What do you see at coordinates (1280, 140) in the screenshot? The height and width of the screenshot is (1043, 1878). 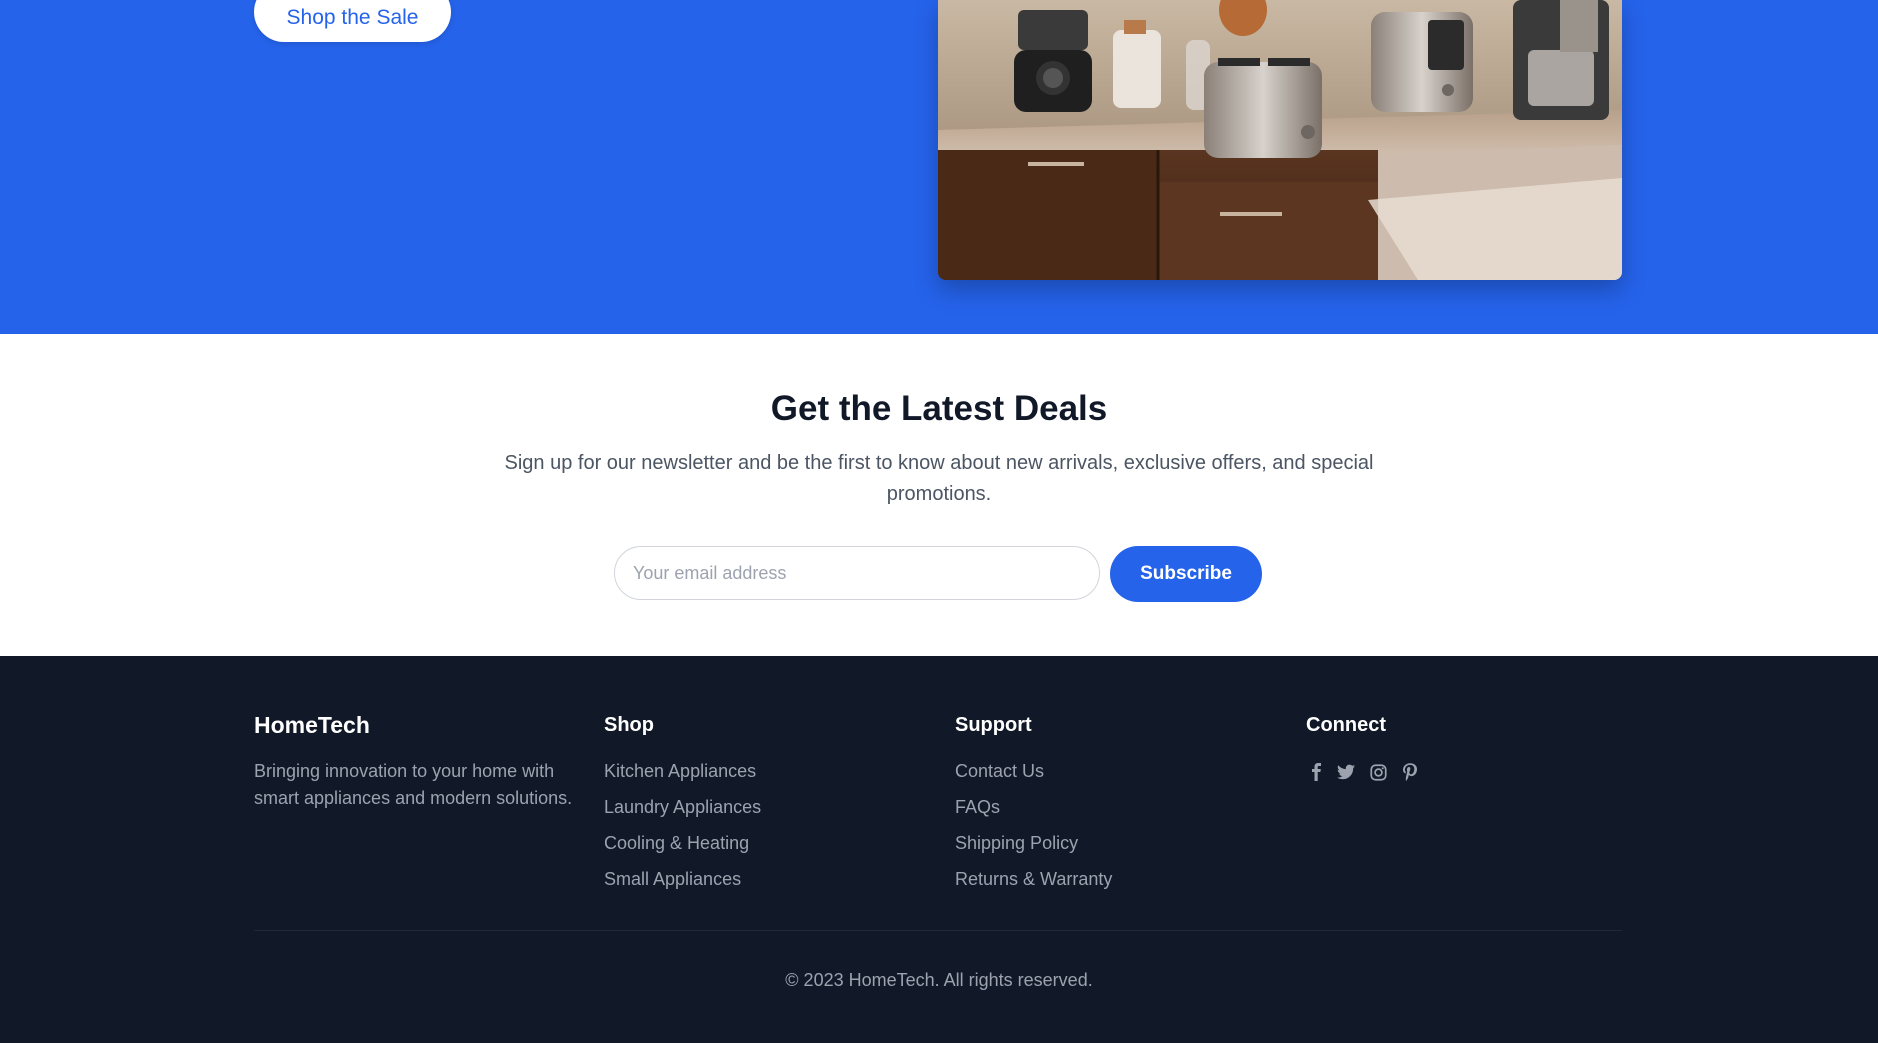 I see `hero-image` at bounding box center [1280, 140].